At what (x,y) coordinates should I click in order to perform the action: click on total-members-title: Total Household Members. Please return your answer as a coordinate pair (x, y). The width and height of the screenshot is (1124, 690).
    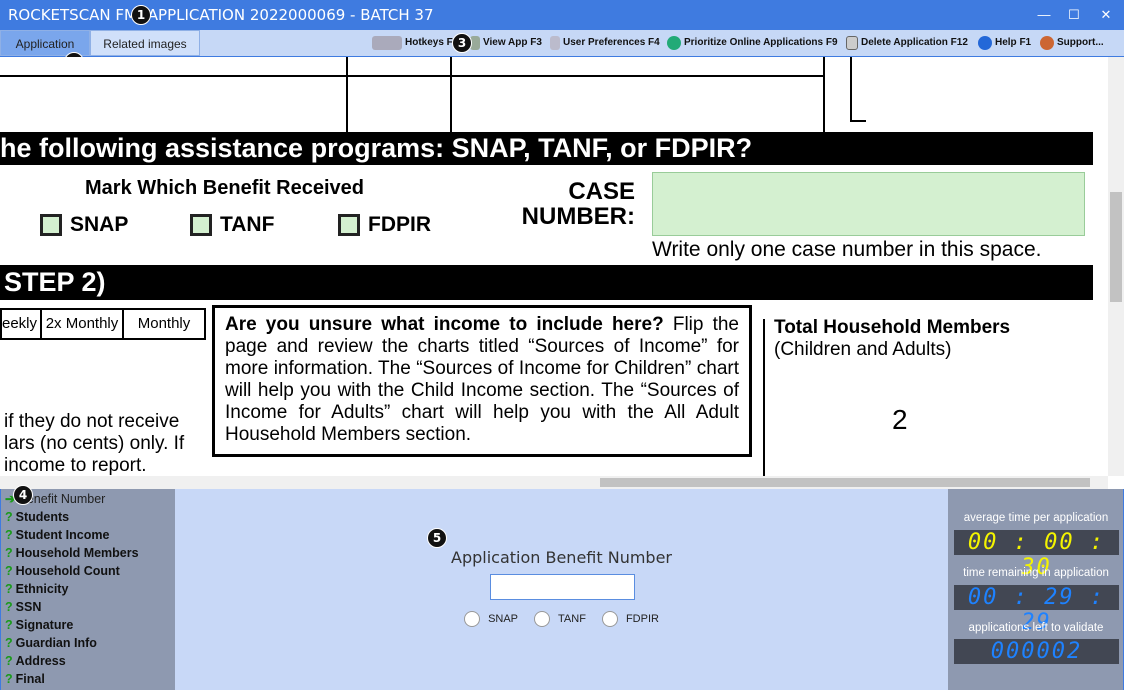
    Looking at the image, I should click on (892, 327).